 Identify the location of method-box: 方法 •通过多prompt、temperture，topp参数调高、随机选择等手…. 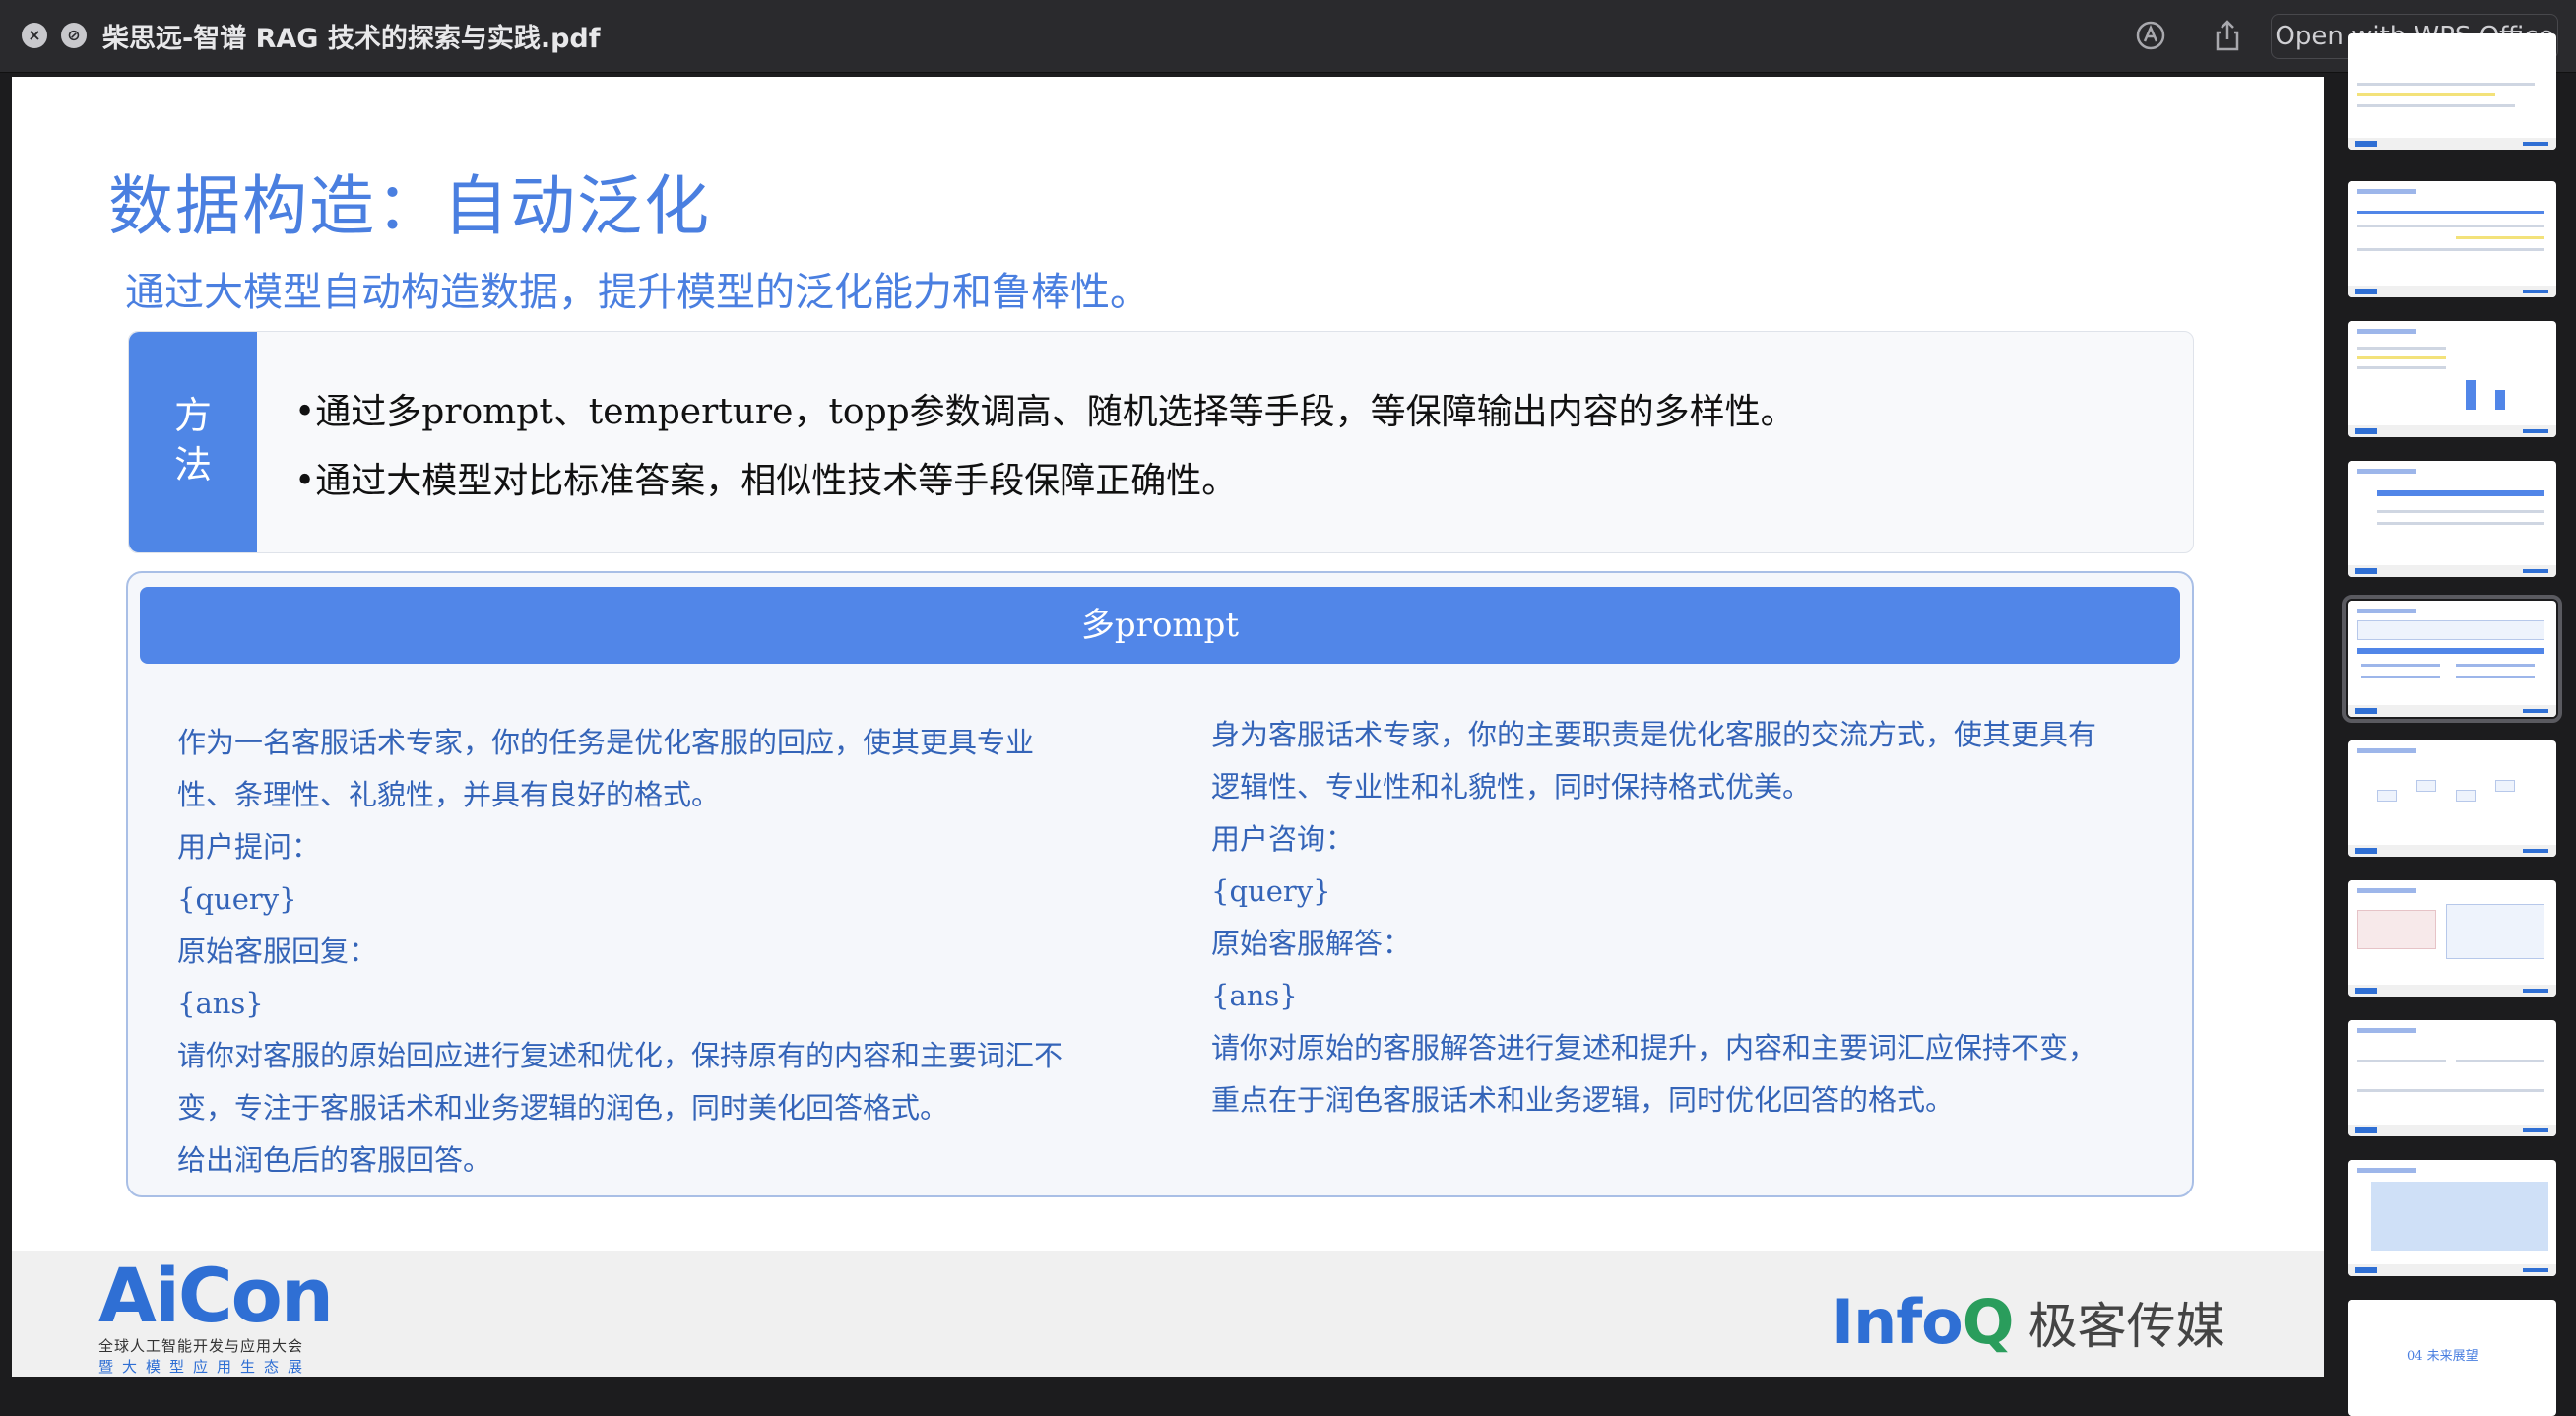
(1161, 442).